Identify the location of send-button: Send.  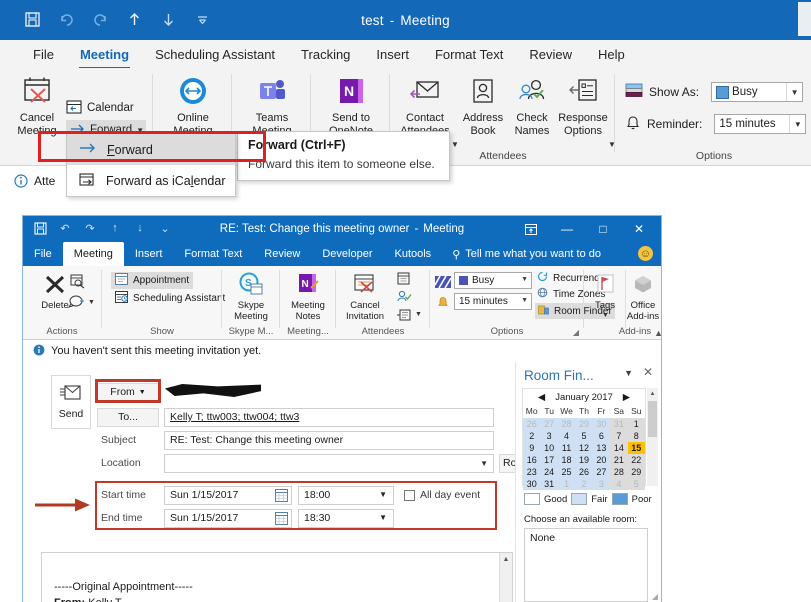
(71, 402).